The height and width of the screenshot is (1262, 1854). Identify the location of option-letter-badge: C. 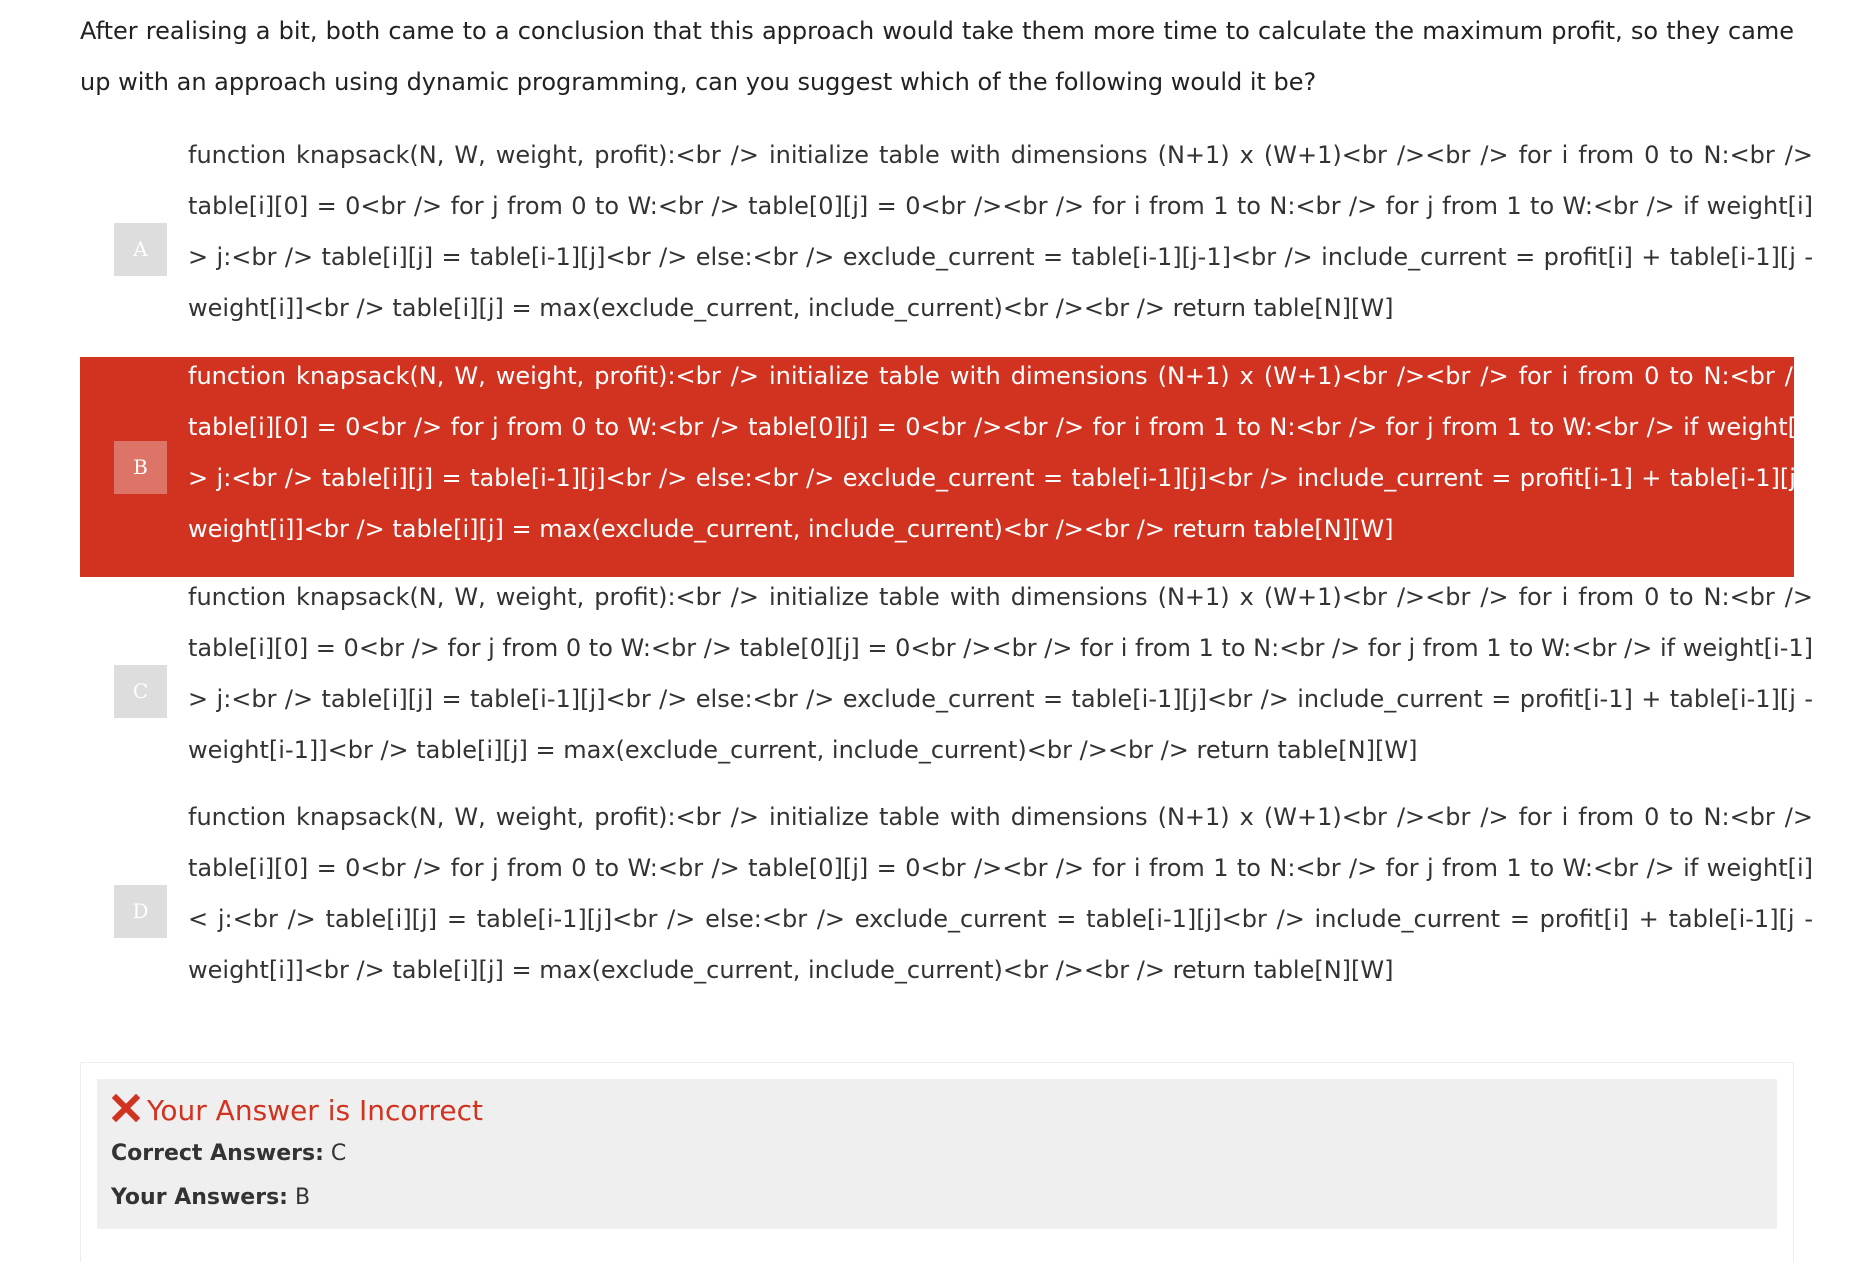
(140, 691).